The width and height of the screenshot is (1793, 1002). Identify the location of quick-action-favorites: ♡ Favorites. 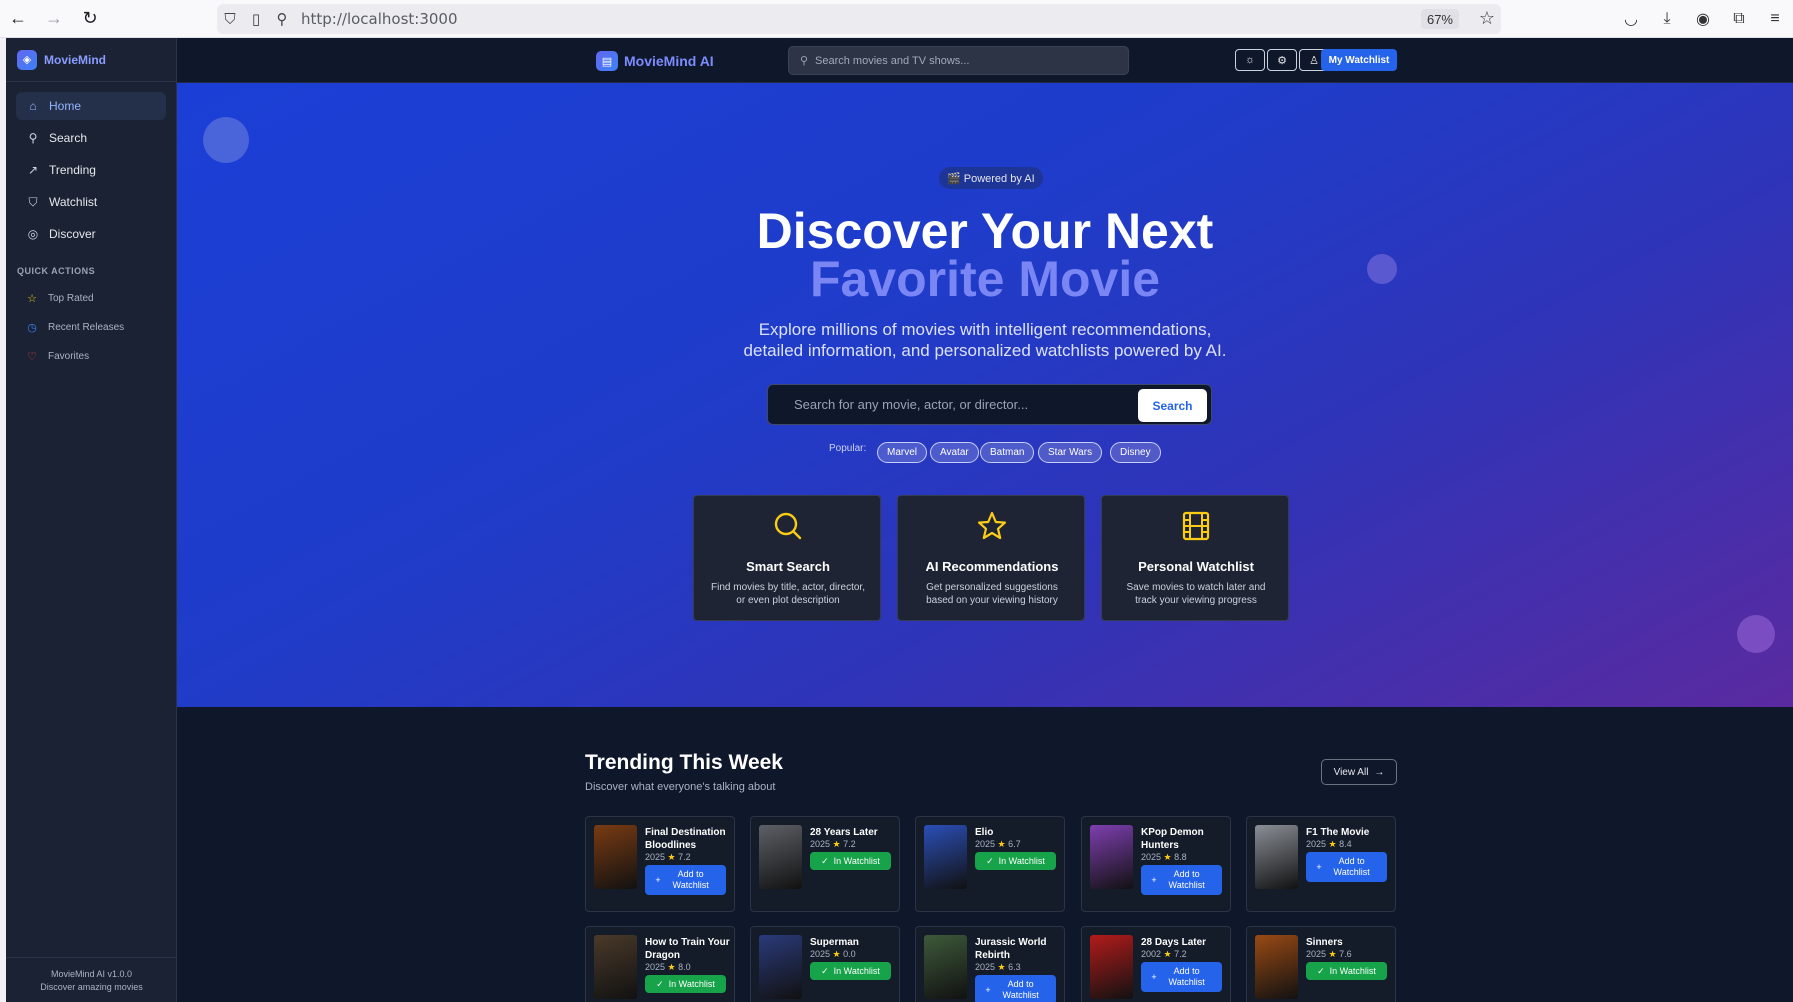
(91, 356).